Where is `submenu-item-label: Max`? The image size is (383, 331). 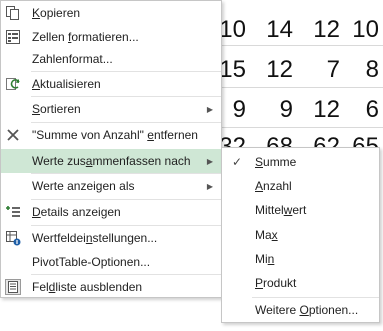
submenu-item-label: Max is located at coordinates (266, 235).